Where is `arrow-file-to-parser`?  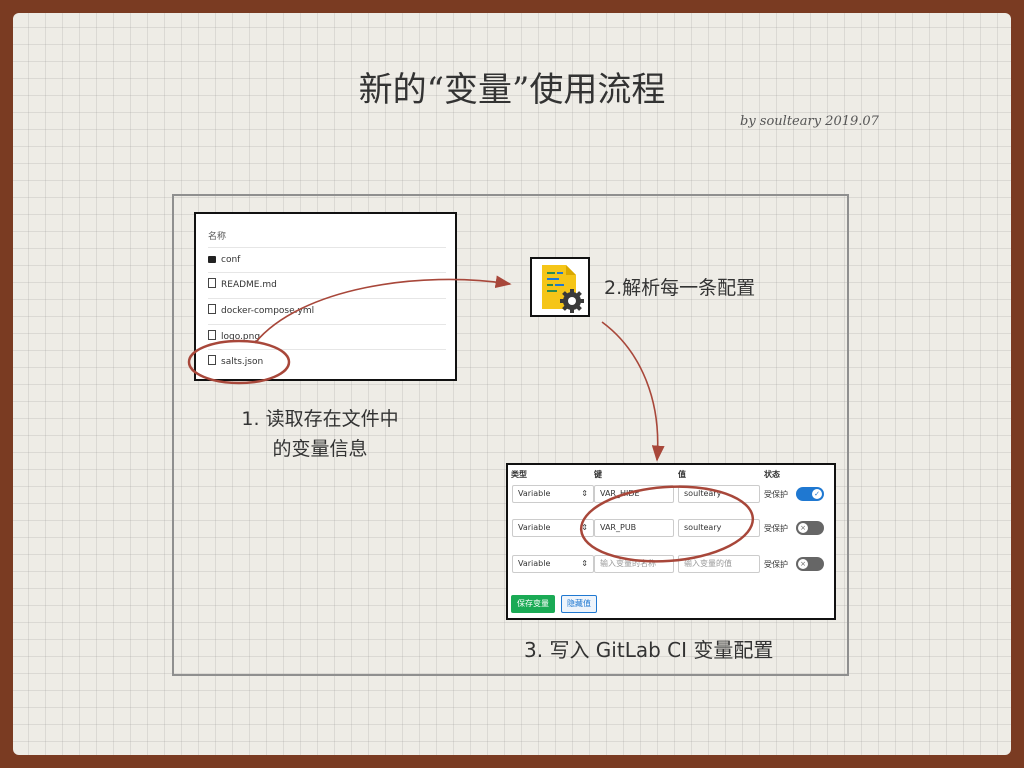
arrow-file-to-parser is located at coordinates (383, 309).